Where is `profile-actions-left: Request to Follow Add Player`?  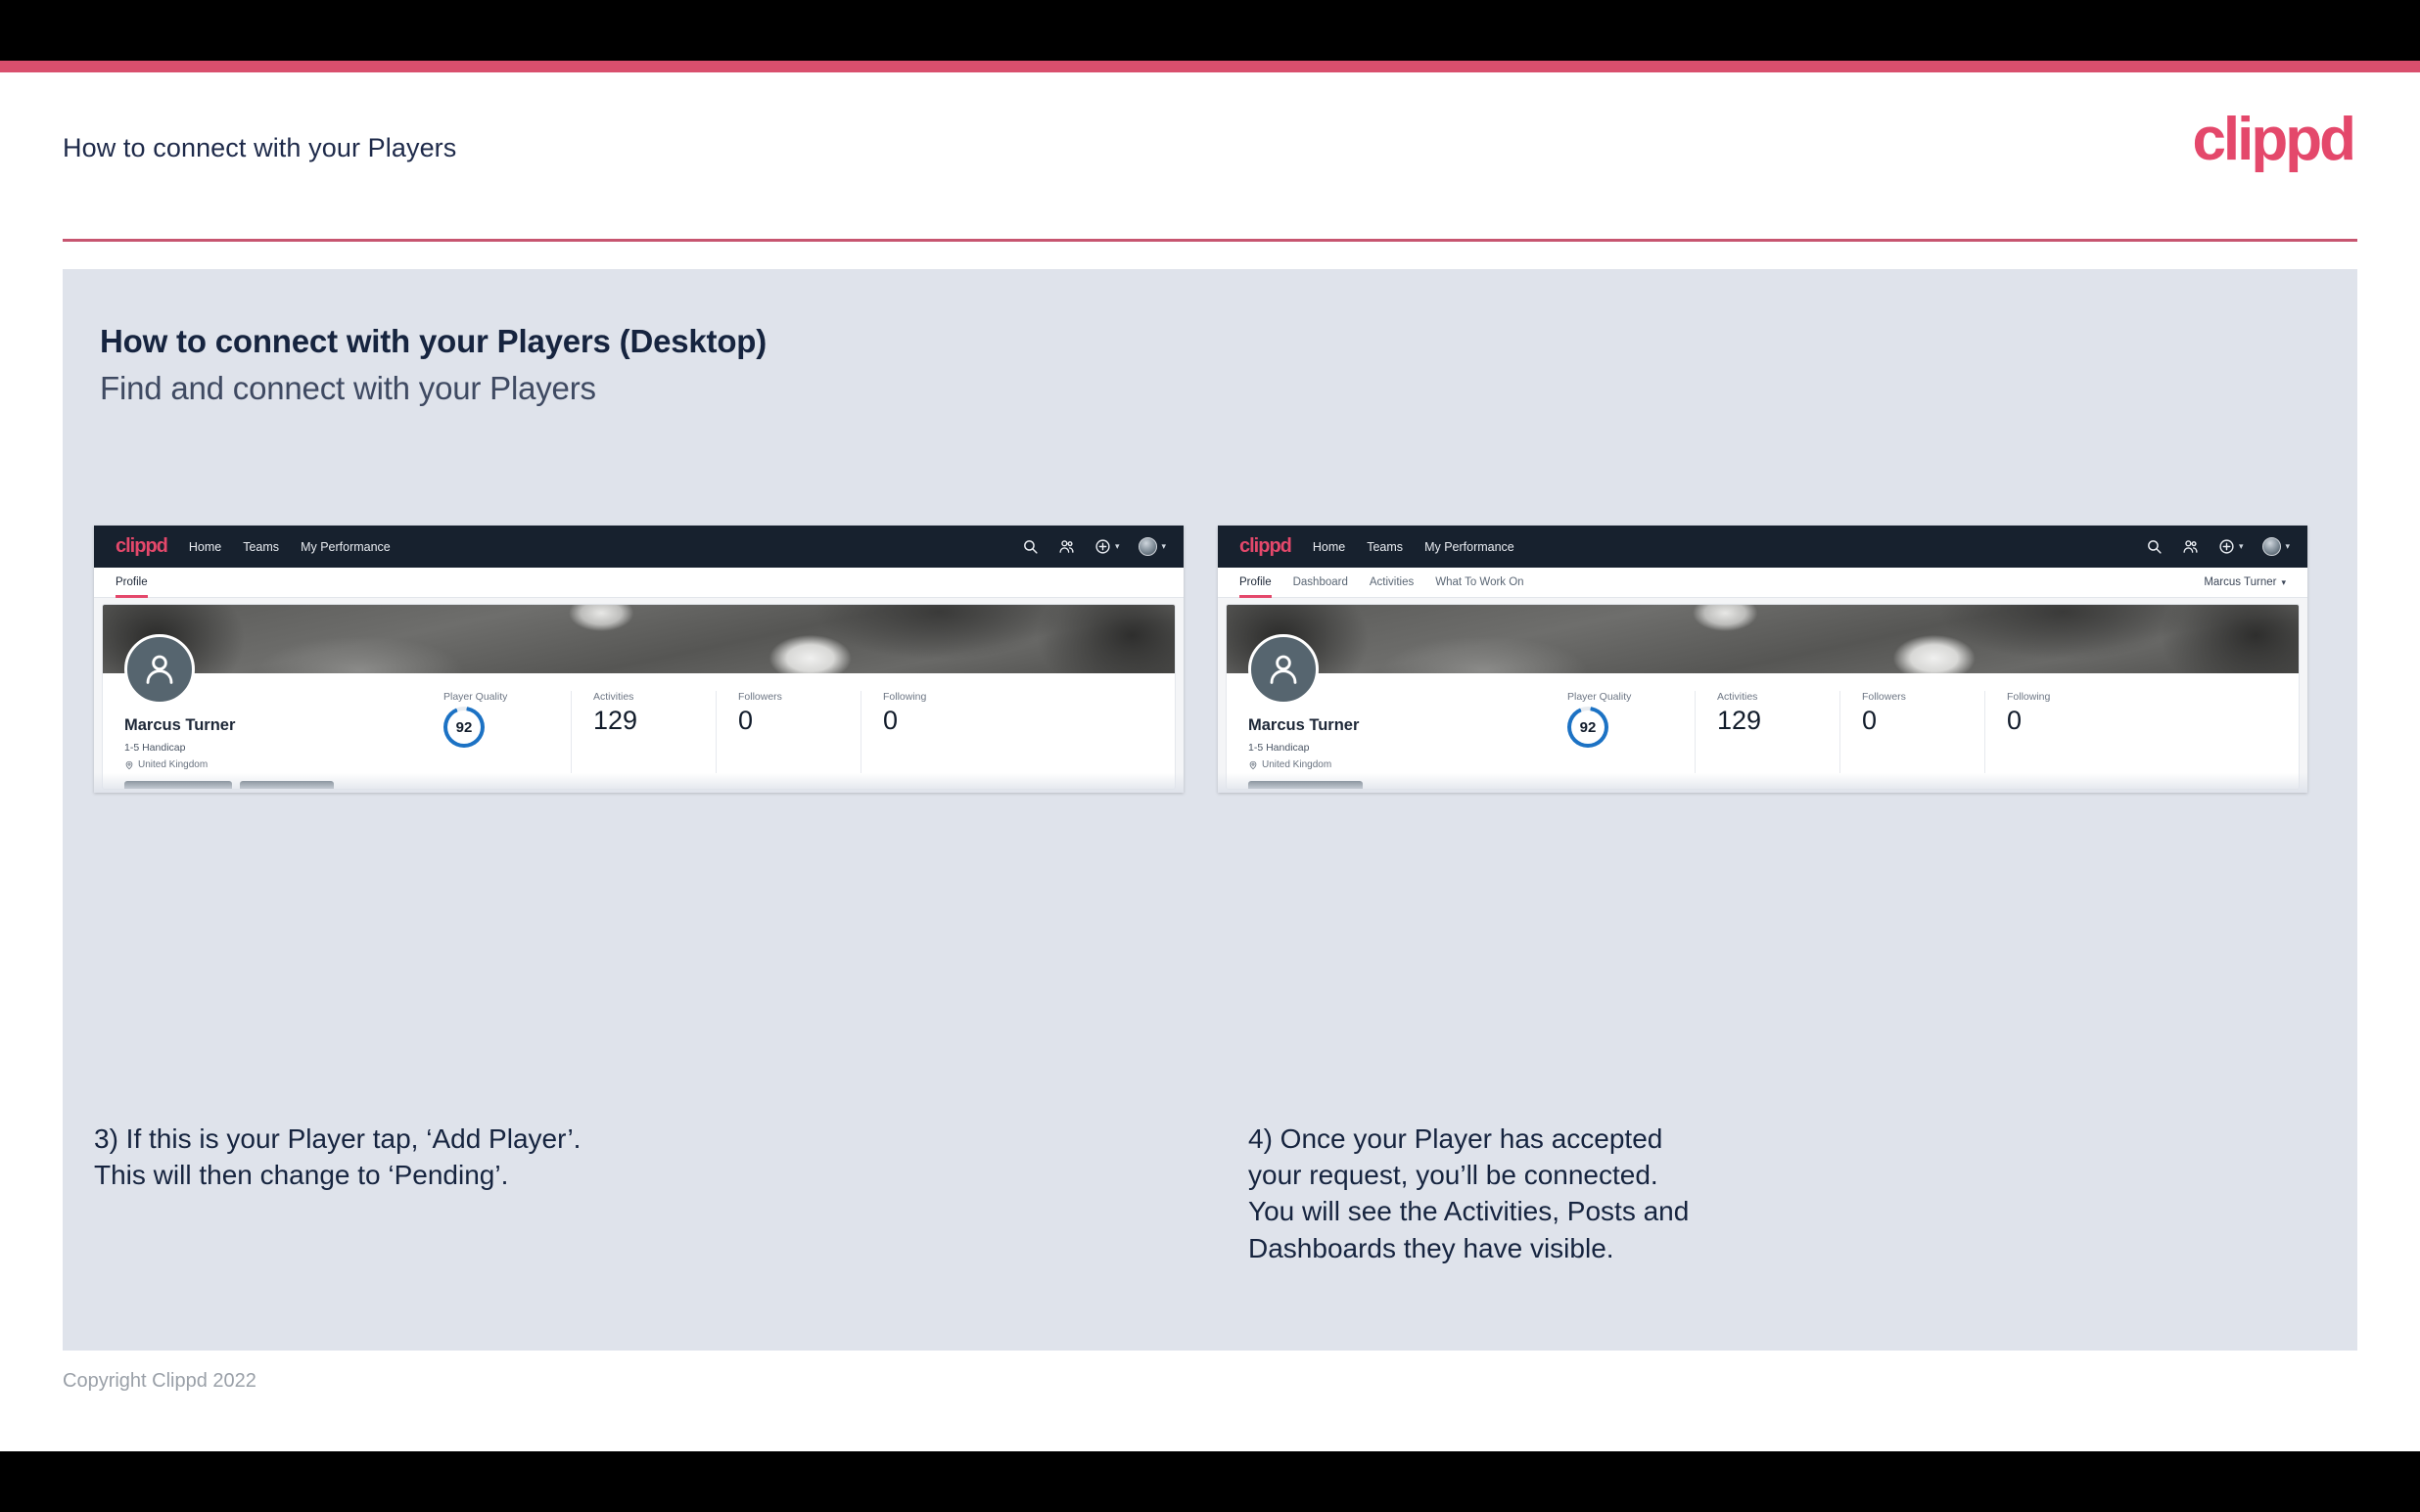 profile-actions-left: Request to Follow Add Player is located at coordinates (229, 785).